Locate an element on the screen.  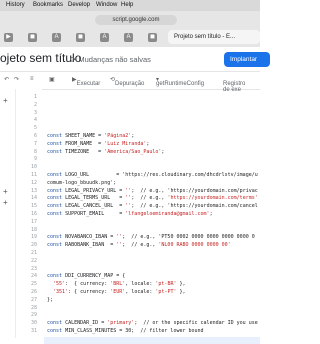
format-icon: ≡ is located at coordinates (32, 79).